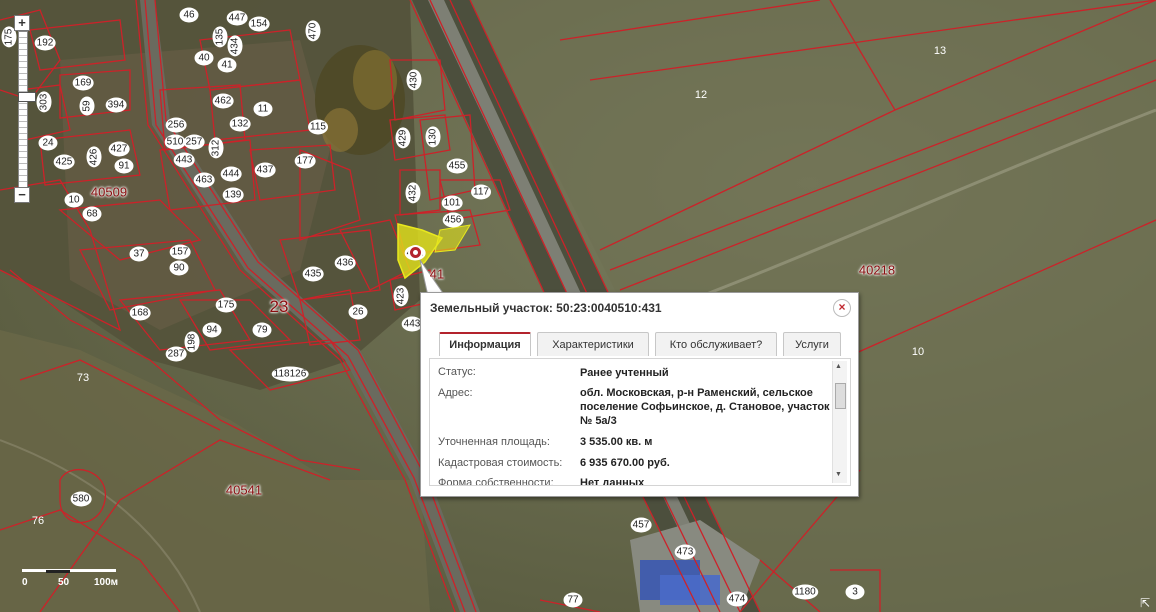 The image size is (1156, 612). What do you see at coordinates (318, 127) in the screenshot?
I see `parcel-label: 115` at bounding box center [318, 127].